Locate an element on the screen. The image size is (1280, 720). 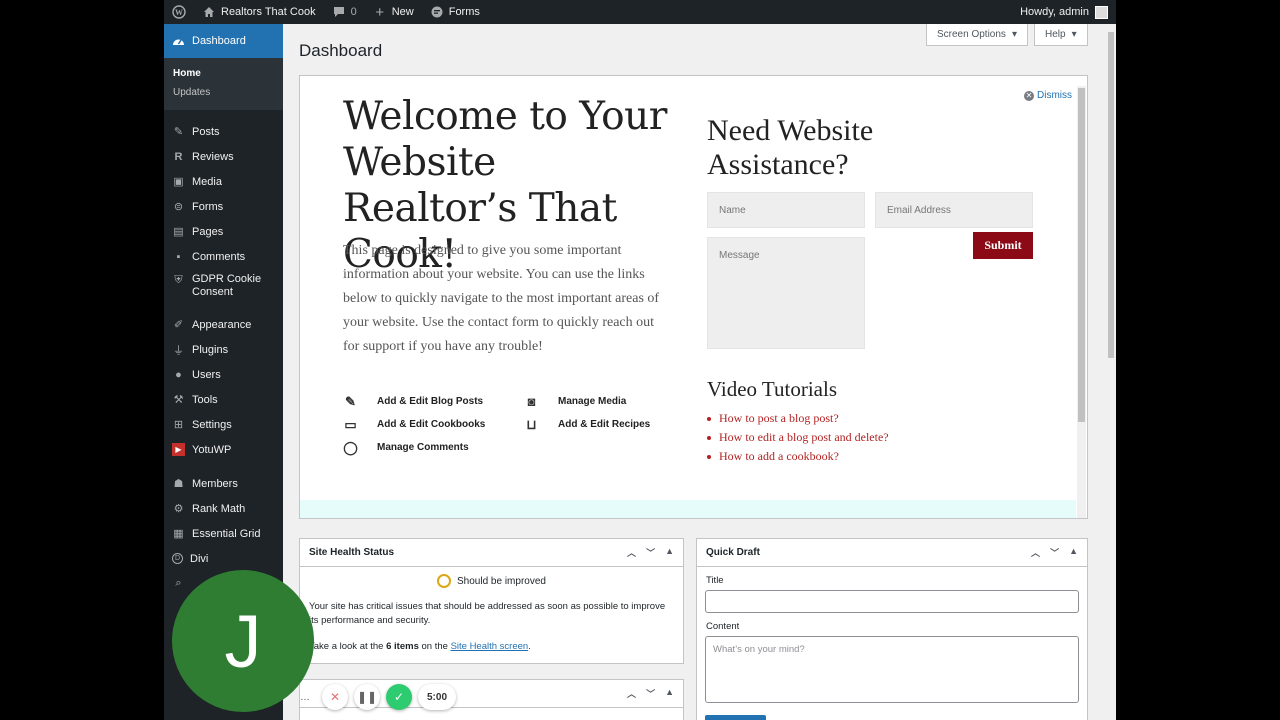
sidebar-item-settings: ⊞ Settings is located at coordinates (223, 424).